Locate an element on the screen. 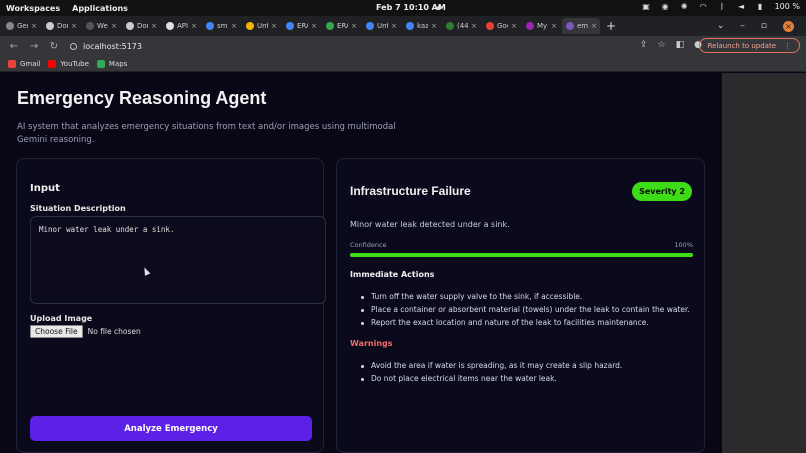 Image resolution: width=806 pixels, height=453 pixels. kebab-menu-icon: ⋮ is located at coordinates (787, 46).